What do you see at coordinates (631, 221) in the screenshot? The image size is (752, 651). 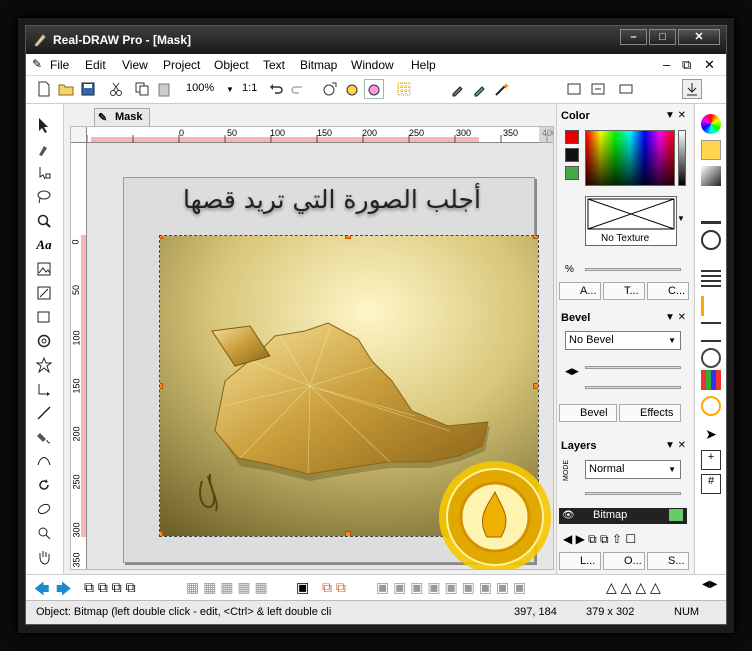 I see `texture-preview: No Texture` at bounding box center [631, 221].